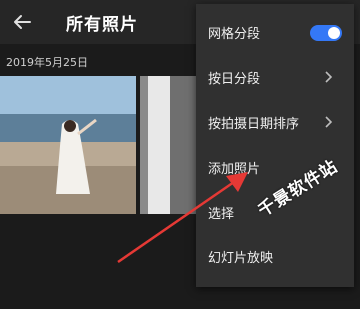 This screenshot has height=309, width=360. Describe the element at coordinates (102, 25) in the screenshot. I see `page-title: 所有照片` at that location.